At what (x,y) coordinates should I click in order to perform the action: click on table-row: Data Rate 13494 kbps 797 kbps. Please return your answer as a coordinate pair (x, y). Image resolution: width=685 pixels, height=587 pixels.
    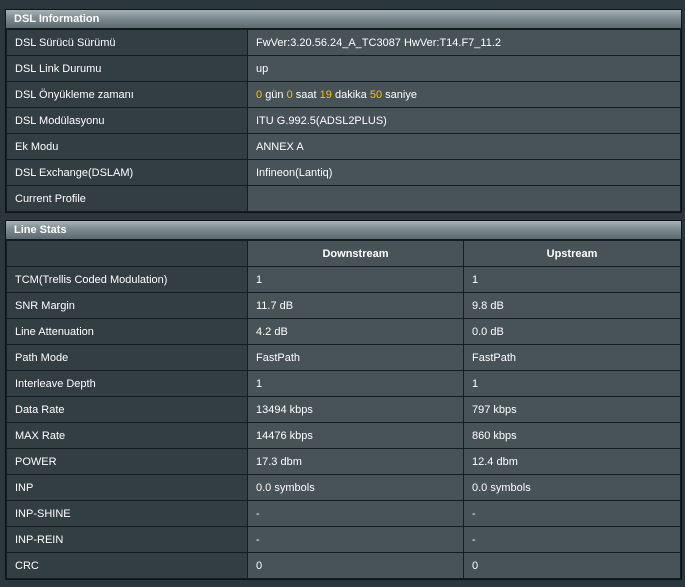
    Looking at the image, I should click on (343, 409).